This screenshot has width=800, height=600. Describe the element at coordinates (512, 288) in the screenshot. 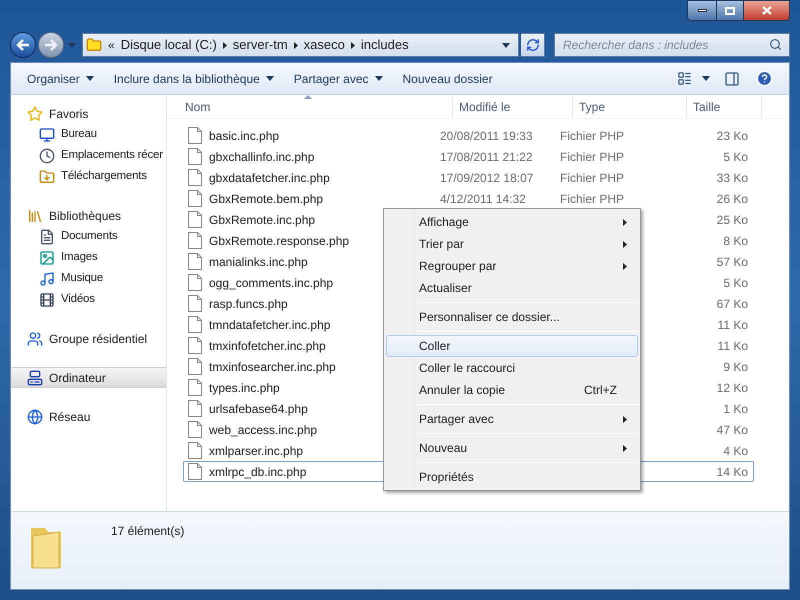

I see `menu-item: Actualiser` at that location.